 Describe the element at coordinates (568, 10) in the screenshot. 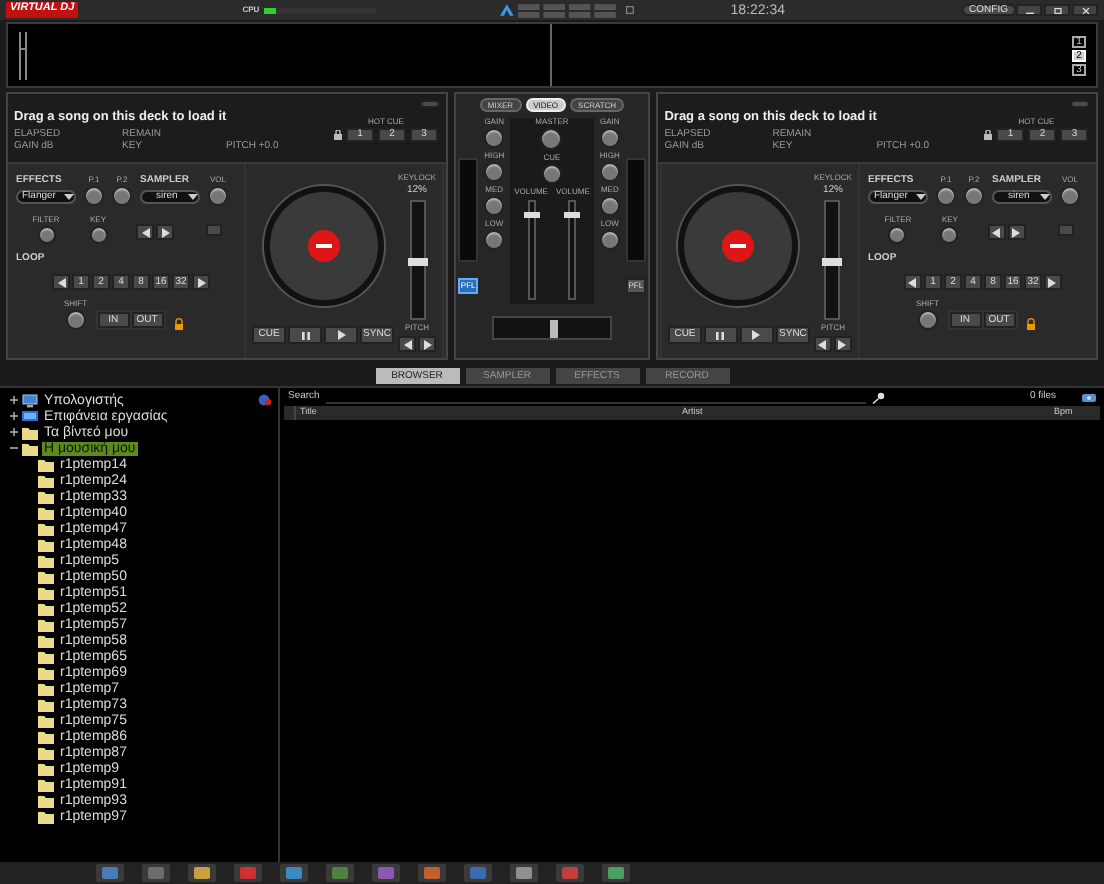

I see `status-indicators-drawing` at that location.